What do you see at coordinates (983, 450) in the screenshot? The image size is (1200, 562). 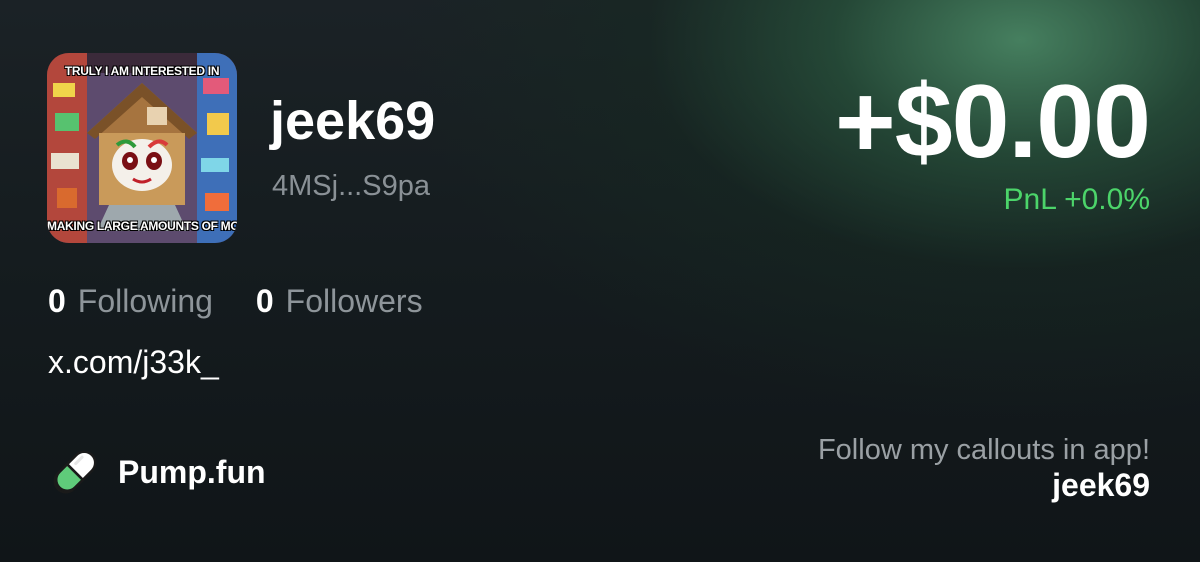 I see `cta-text: Follow my callouts in app!` at bounding box center [983, 450].